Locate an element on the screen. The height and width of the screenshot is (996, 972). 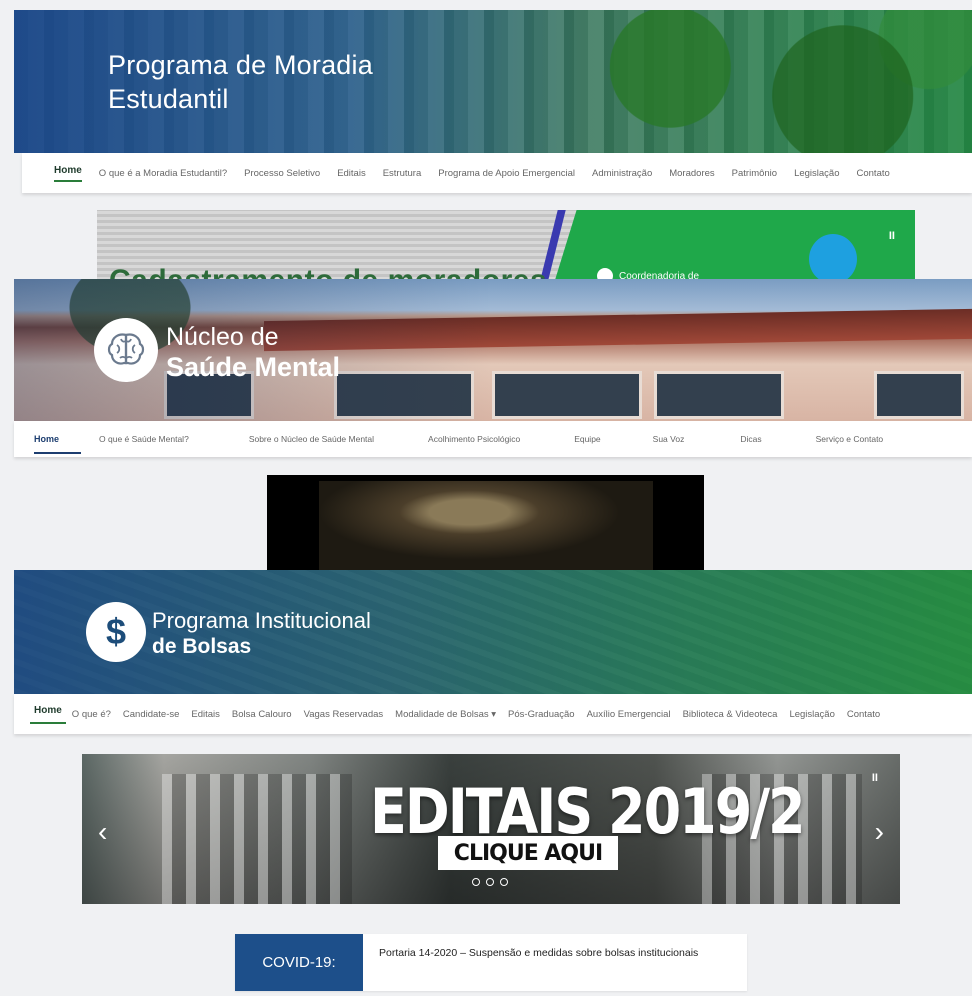
moradia-nav-o-que-e: O que é a Moradia Estudantil? is located at coordinates (163, 173).